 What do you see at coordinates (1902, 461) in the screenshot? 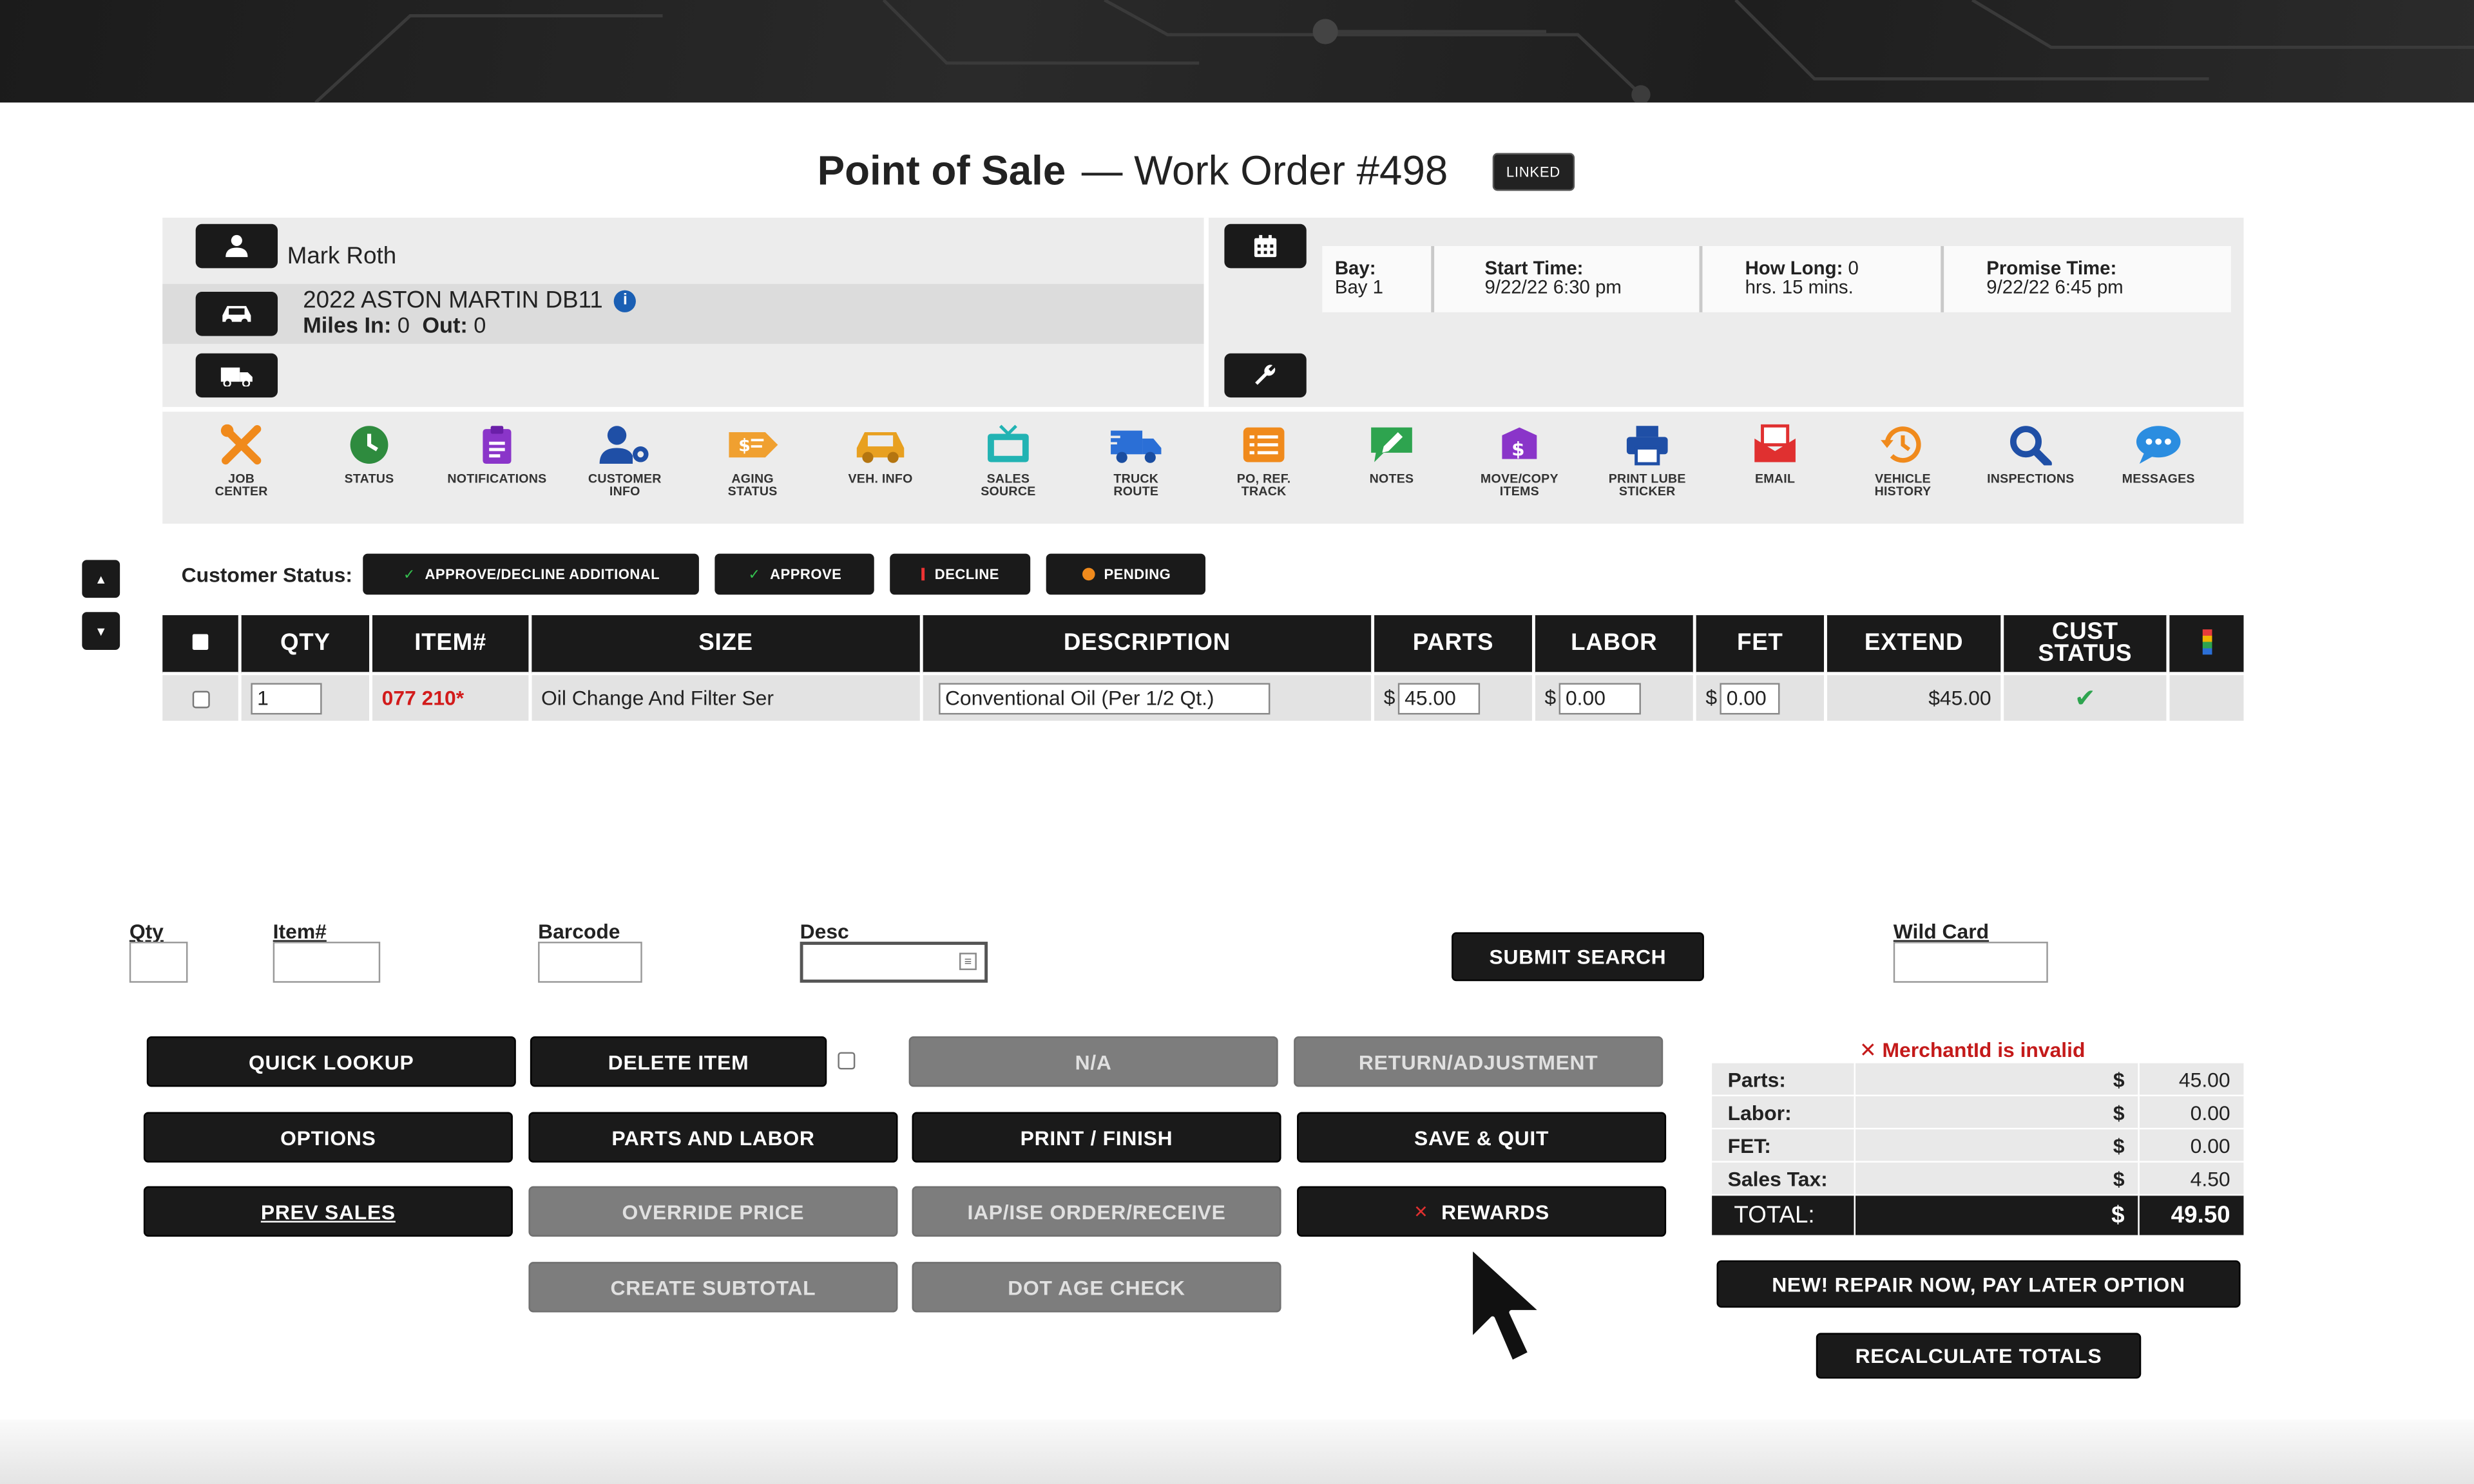
I see `toolbar-vehicle-history: VEHICLE HISTORY` at bounding box center [1902, 461].